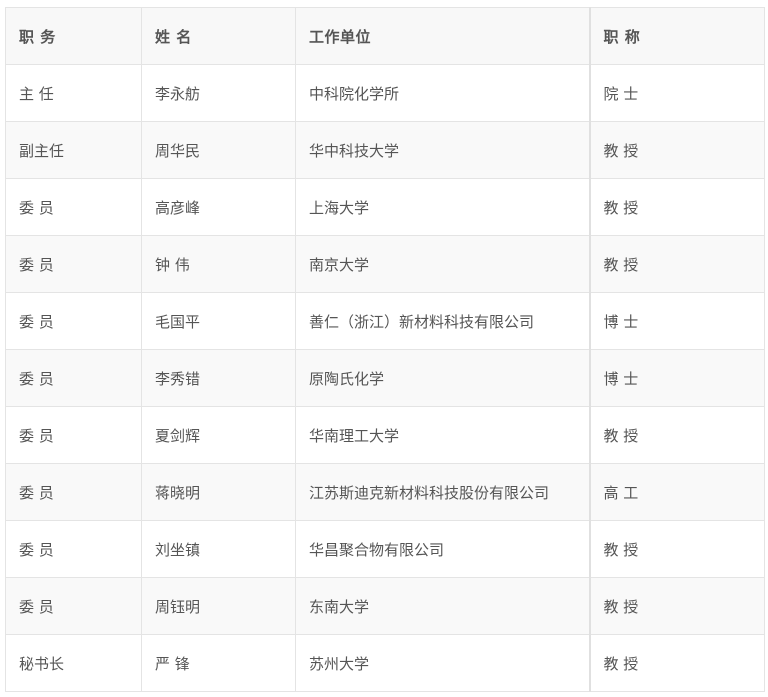  What do you see at coordinates (218, 549) in the screenshot?
I see `cell-name: 刘坐镇` at bounding box center [218, 549].